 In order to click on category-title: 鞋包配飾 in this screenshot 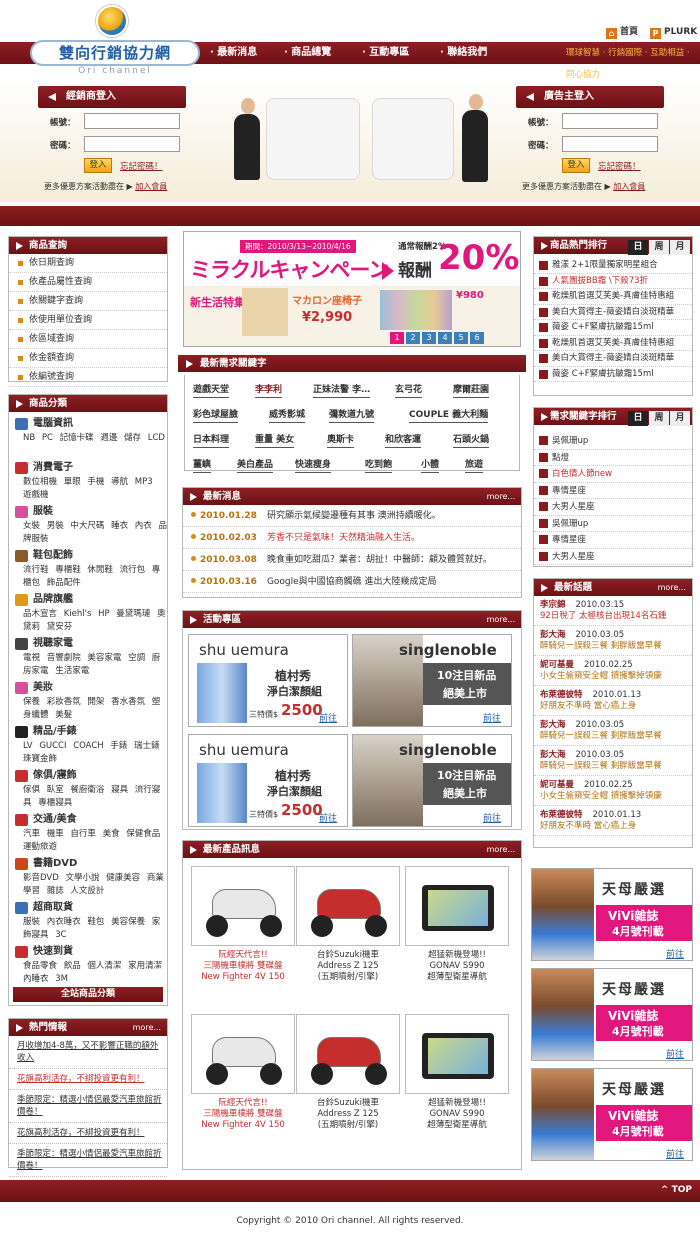, I will do `click(91, 556)`.